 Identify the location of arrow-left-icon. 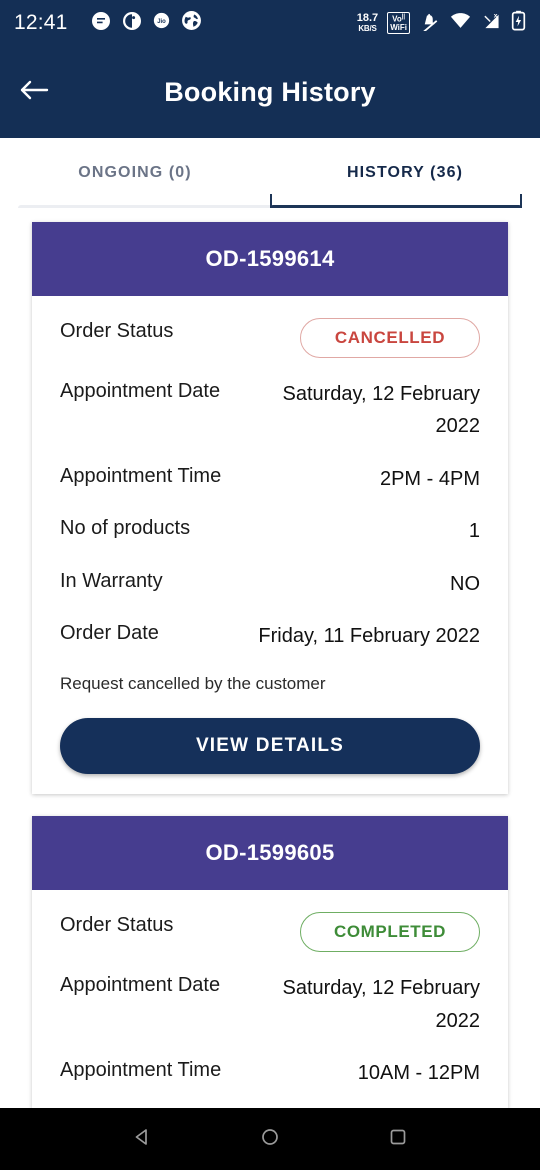
(34, 92).